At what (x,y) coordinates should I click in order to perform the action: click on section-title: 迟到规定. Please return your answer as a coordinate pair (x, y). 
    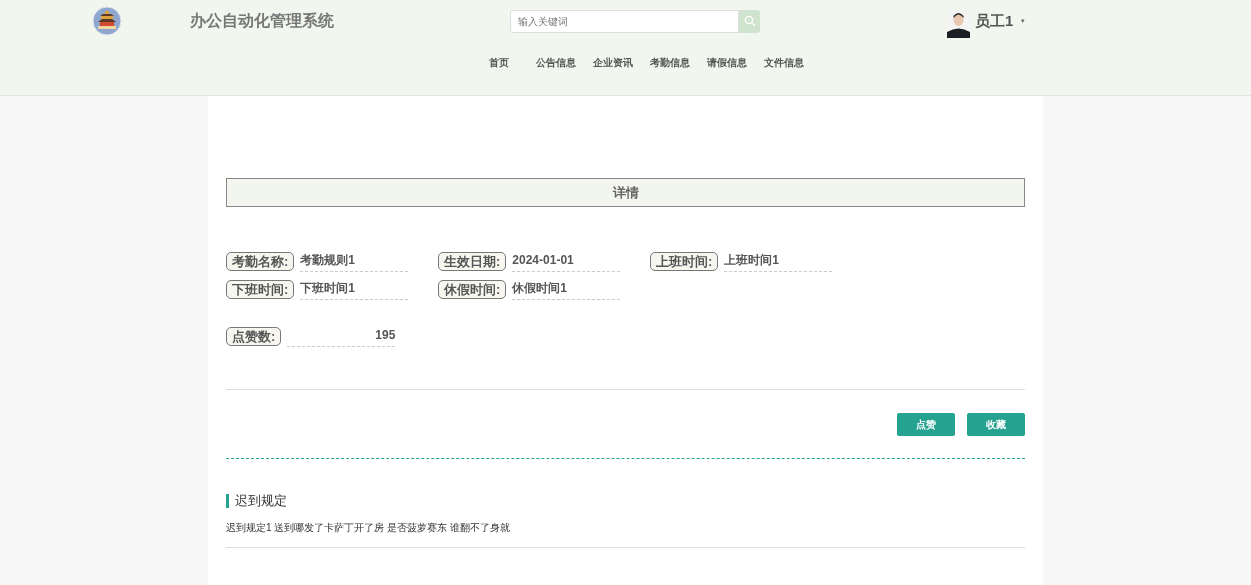
    Looking at the image, I should click on (261, 501).